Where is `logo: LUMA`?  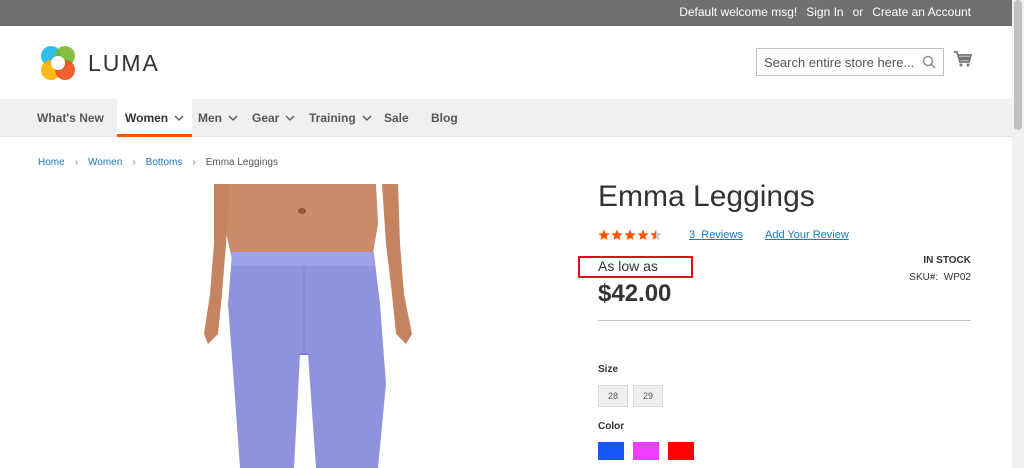
logo: LUMA is located at coordinates (99, 63).